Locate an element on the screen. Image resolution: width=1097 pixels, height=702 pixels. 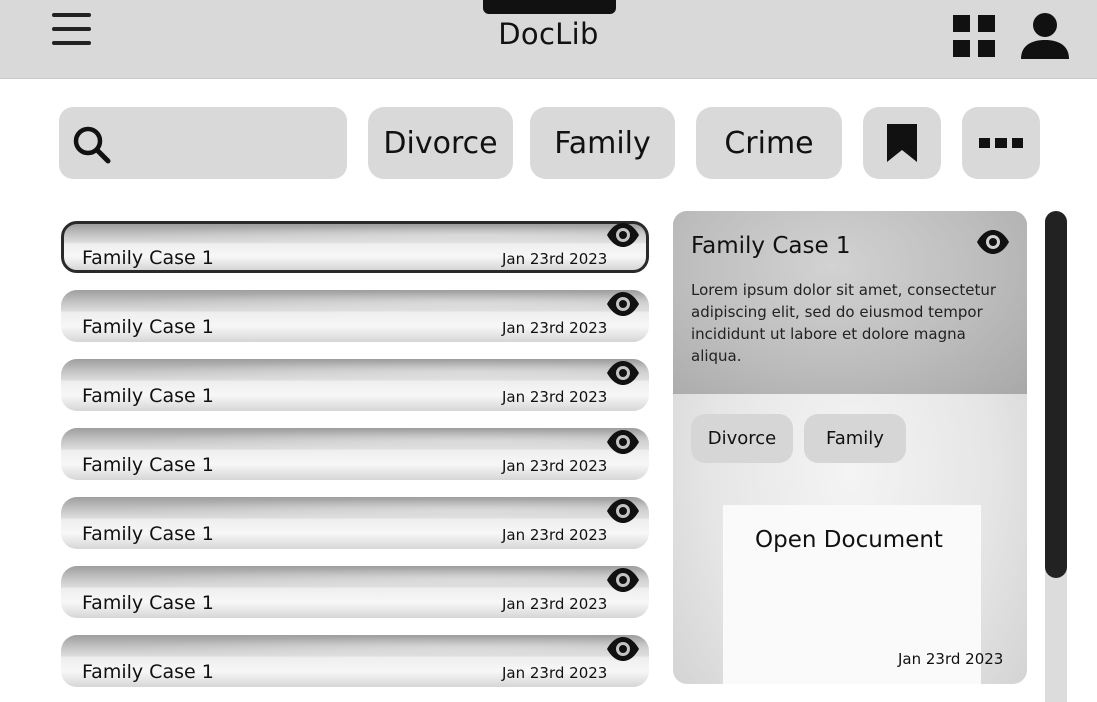
scrollbar-thumb is located at coordinates (1056, 394).